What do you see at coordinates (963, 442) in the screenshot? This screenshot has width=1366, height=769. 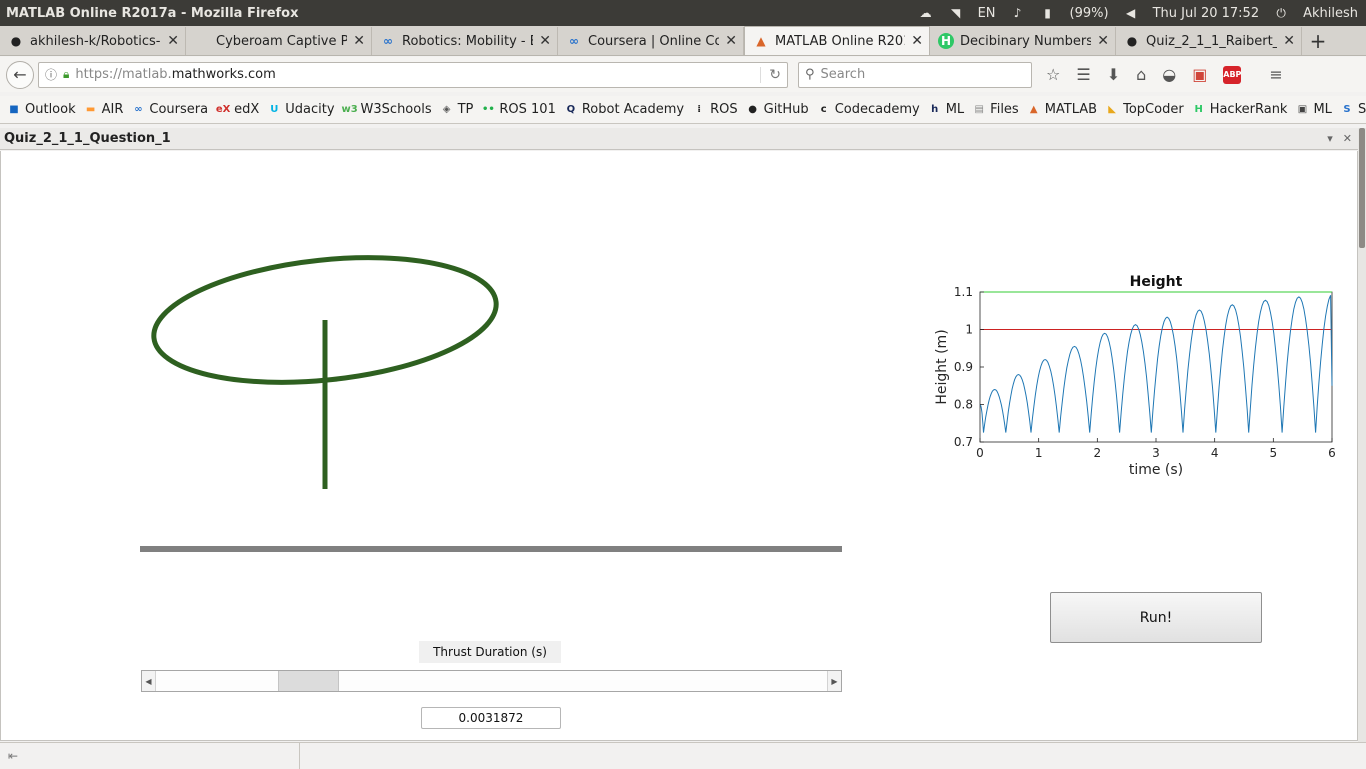 I see `y-tick-label: 0.7` at bounding box center [963, 442].